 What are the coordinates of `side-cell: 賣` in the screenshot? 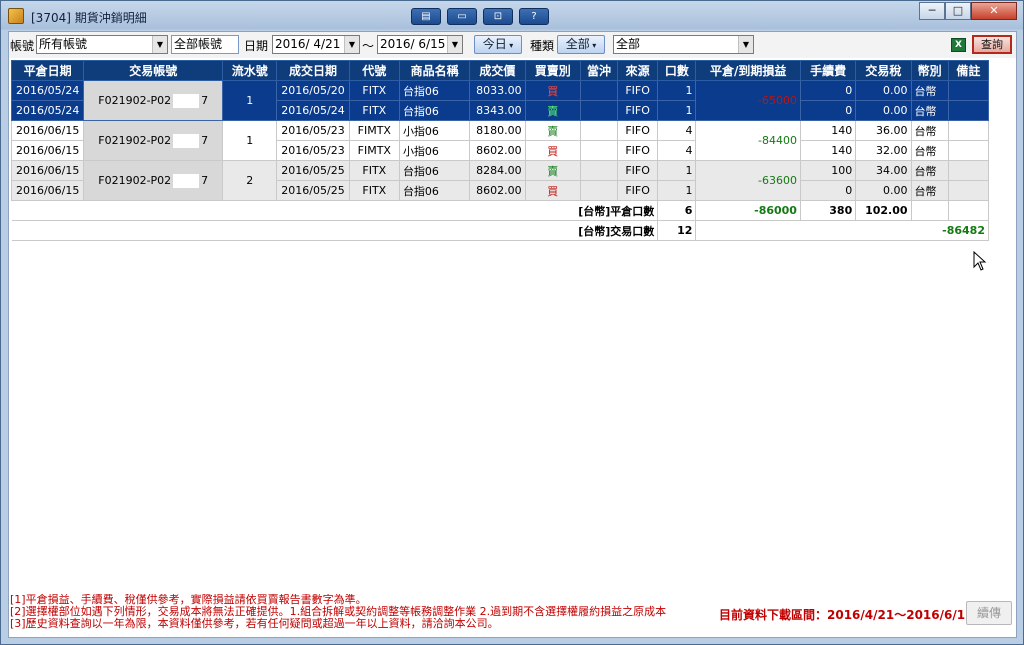 It's located at (552, 130).